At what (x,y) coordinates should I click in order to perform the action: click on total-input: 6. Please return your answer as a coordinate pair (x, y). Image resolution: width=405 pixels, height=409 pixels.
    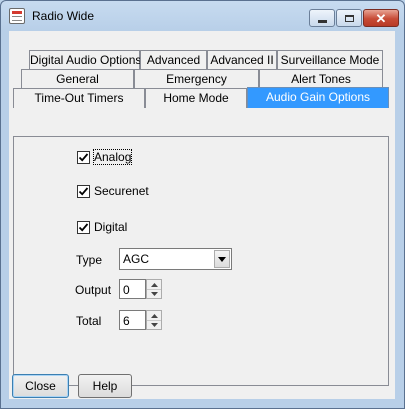
    Looking at the image, I should click on (132, 320).